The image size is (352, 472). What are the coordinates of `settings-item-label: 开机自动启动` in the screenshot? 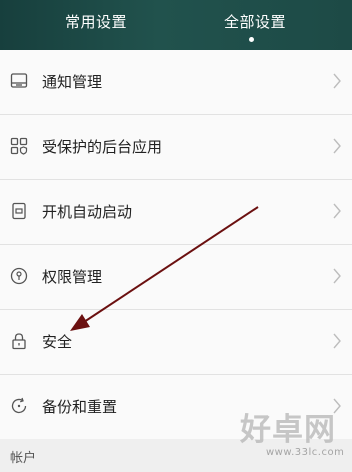 It's located at (87, 212).